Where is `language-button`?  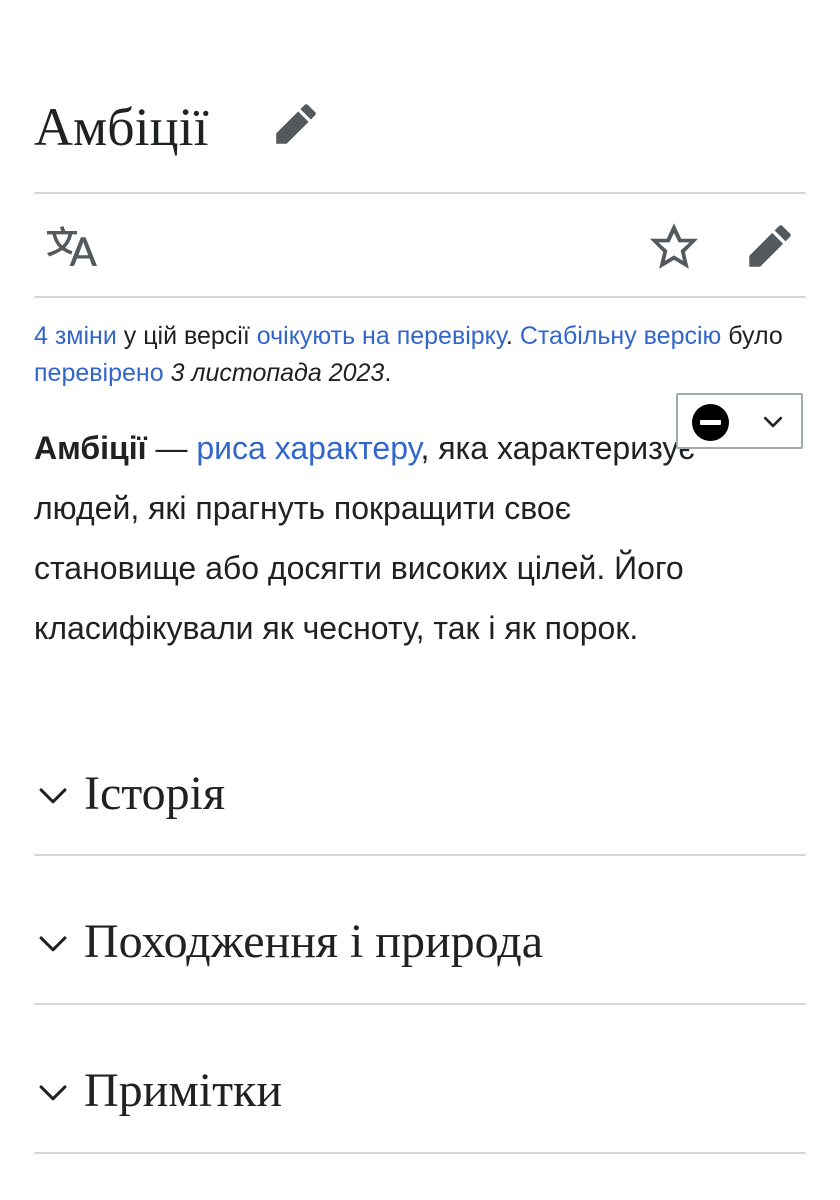
language-button is located at coordinates (72, 246).